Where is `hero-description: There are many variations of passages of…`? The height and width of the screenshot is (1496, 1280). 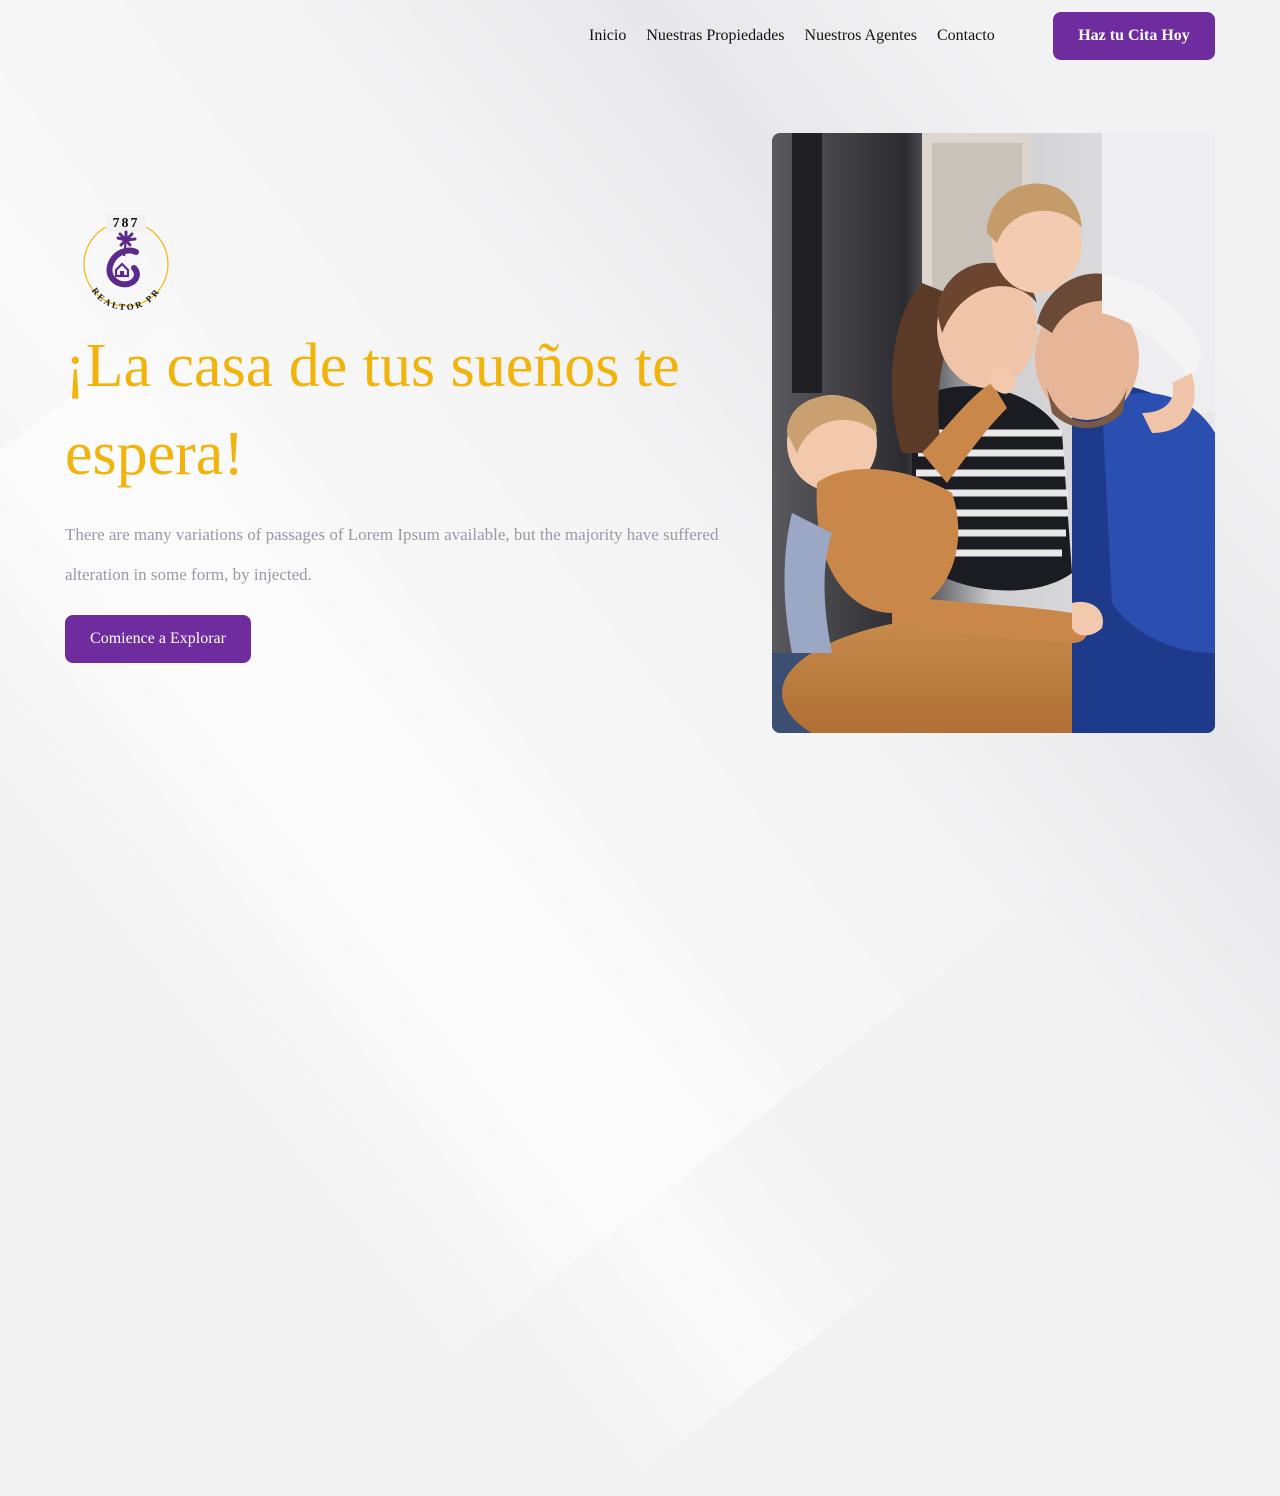
hero-description: There are many variations of passages of… is located at coordinates (392, 554).